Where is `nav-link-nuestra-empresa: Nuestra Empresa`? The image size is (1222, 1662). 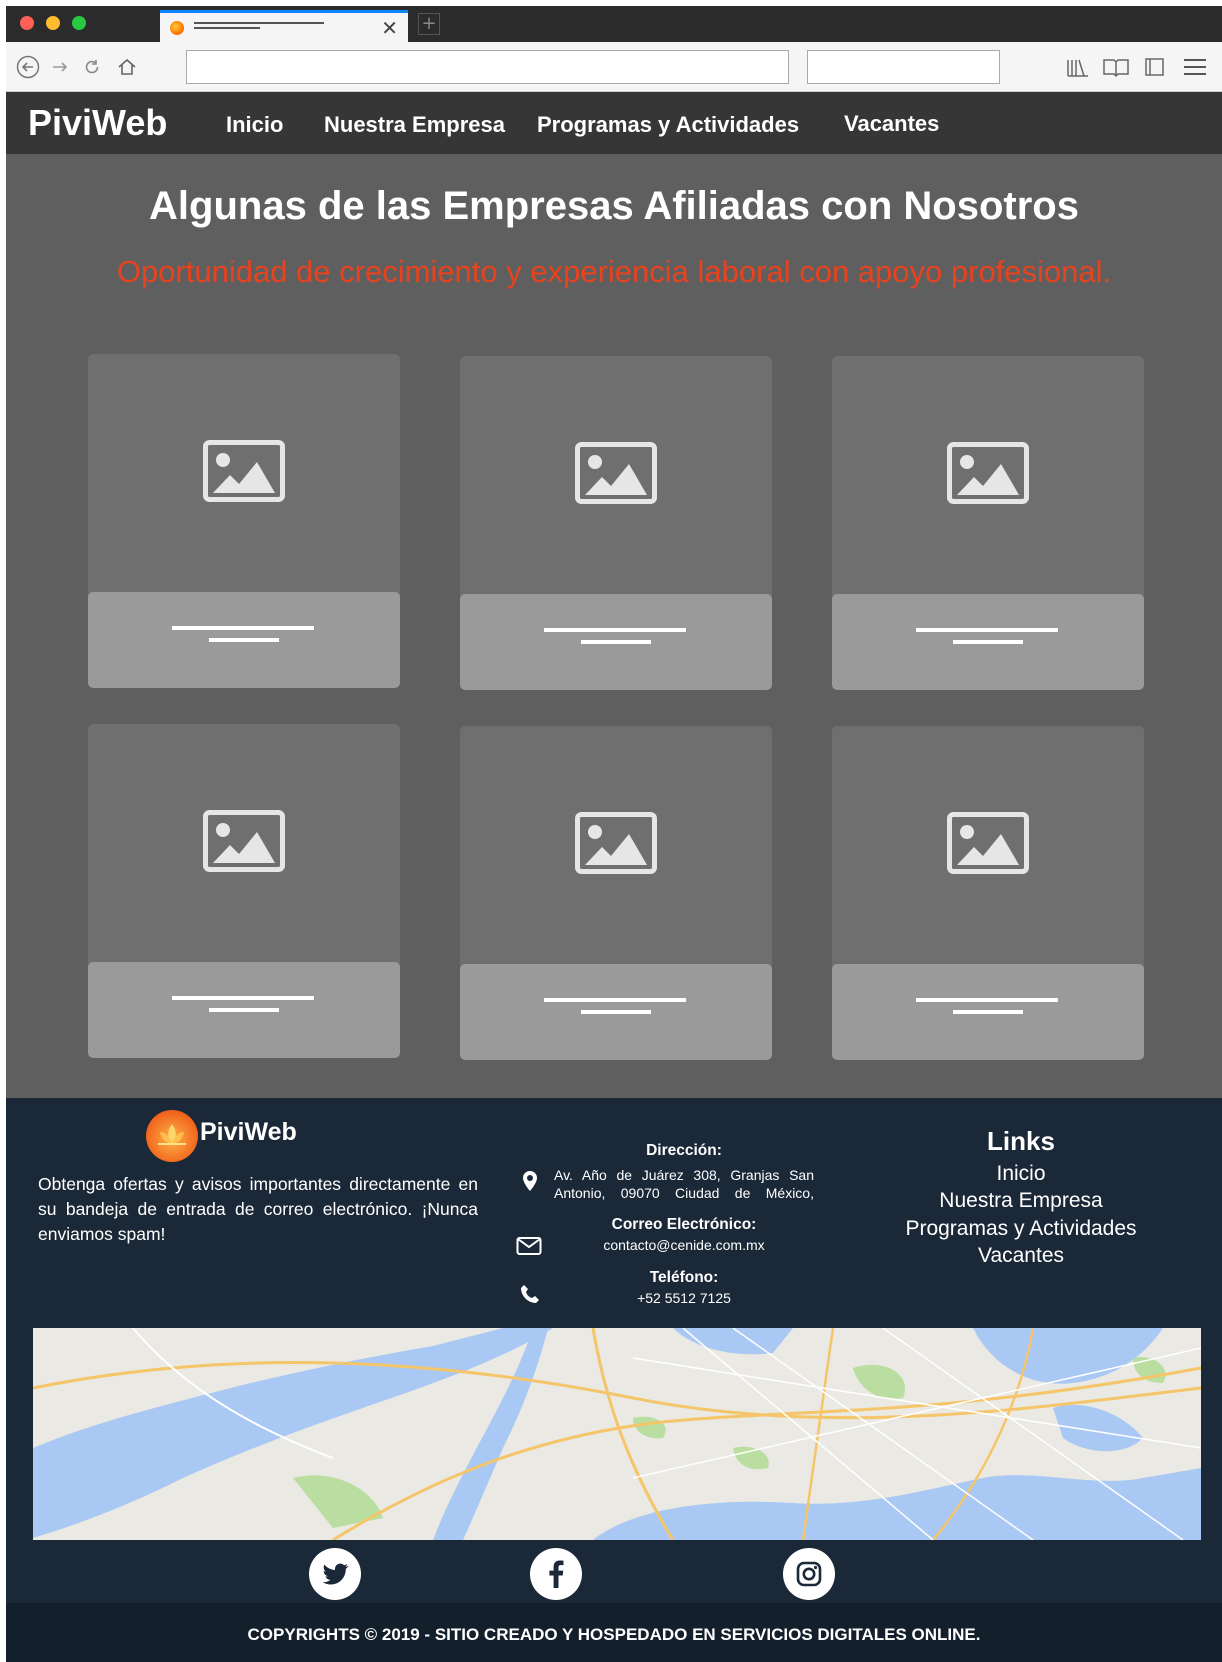 nav-link-nuestra-empresa: Nuestra Empresa is located at coordinates (414, 125).